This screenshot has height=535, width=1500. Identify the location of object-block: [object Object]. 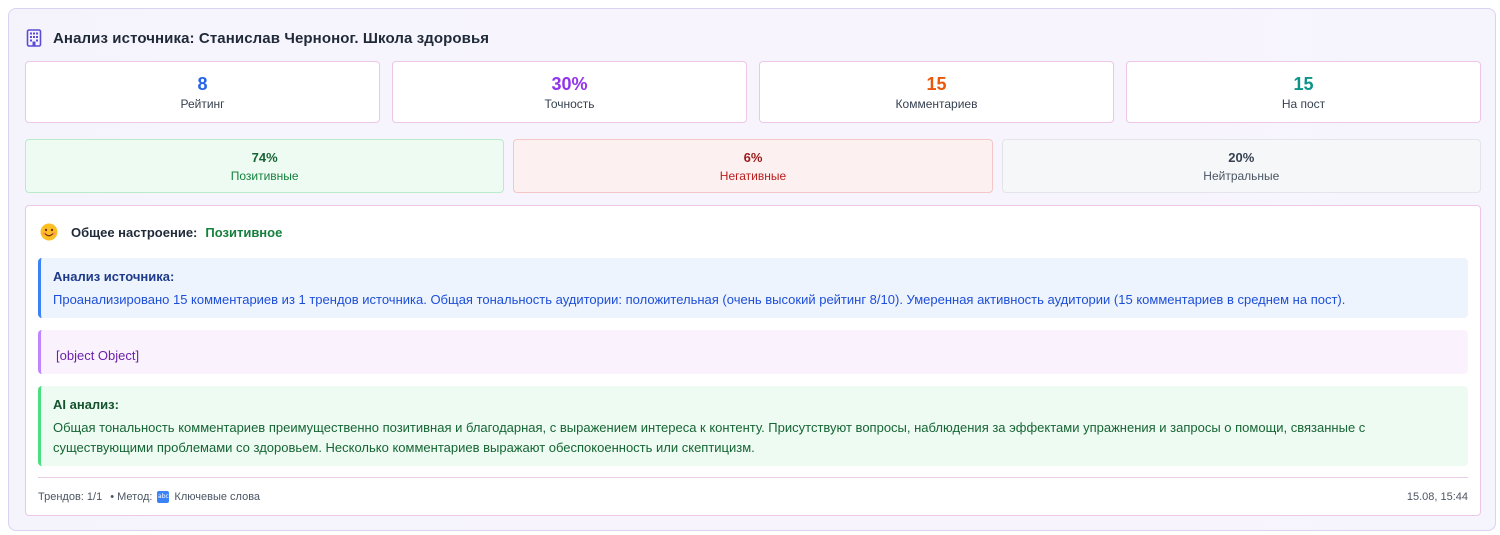
(753, 352).